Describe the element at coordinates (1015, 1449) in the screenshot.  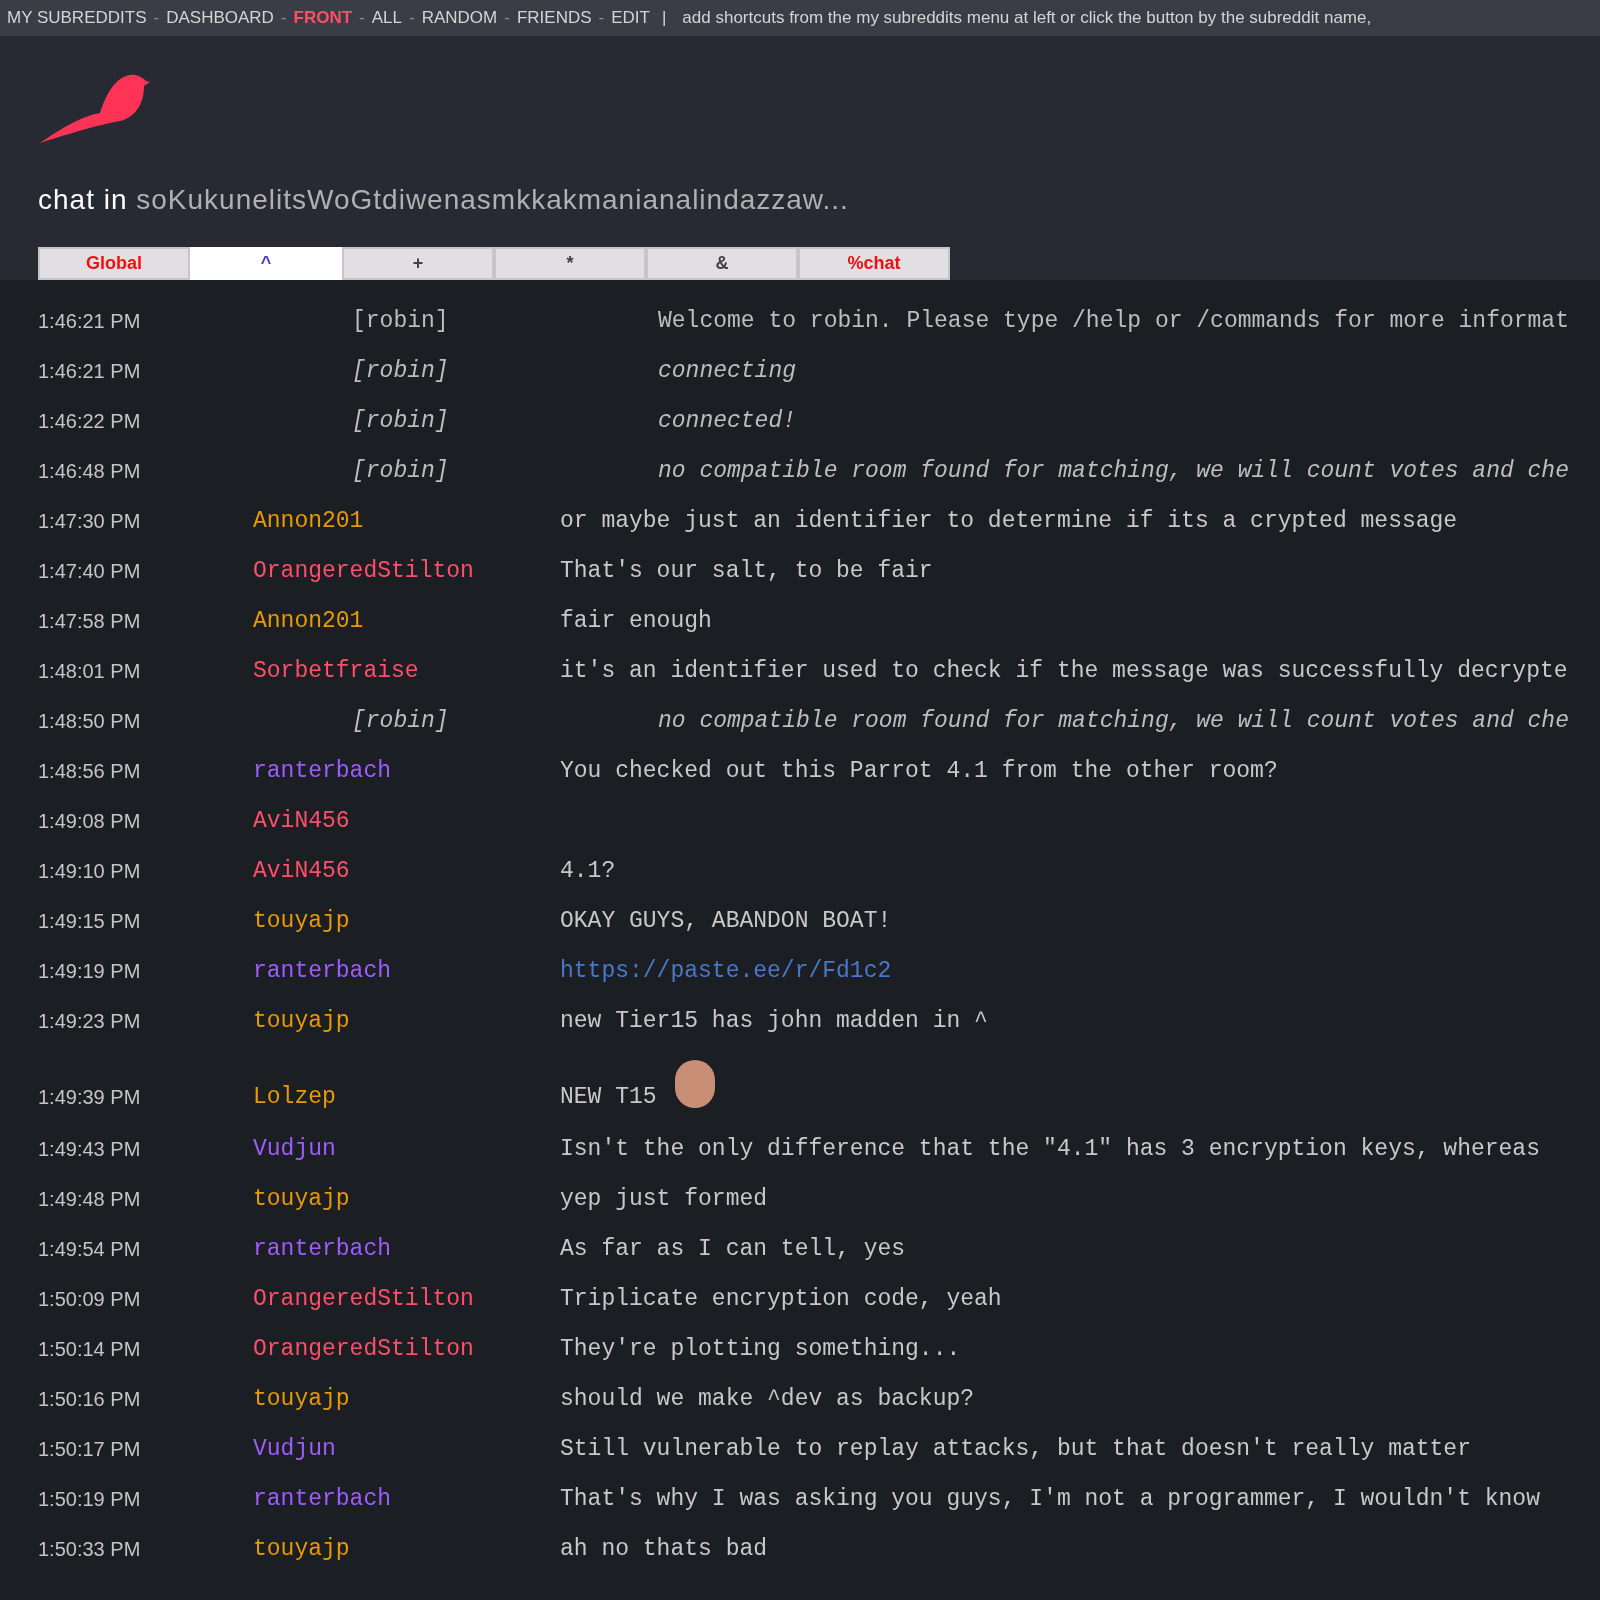
I see `message-text: Still vulnerable to replay attacks, but that doesn't really matter` at that location.